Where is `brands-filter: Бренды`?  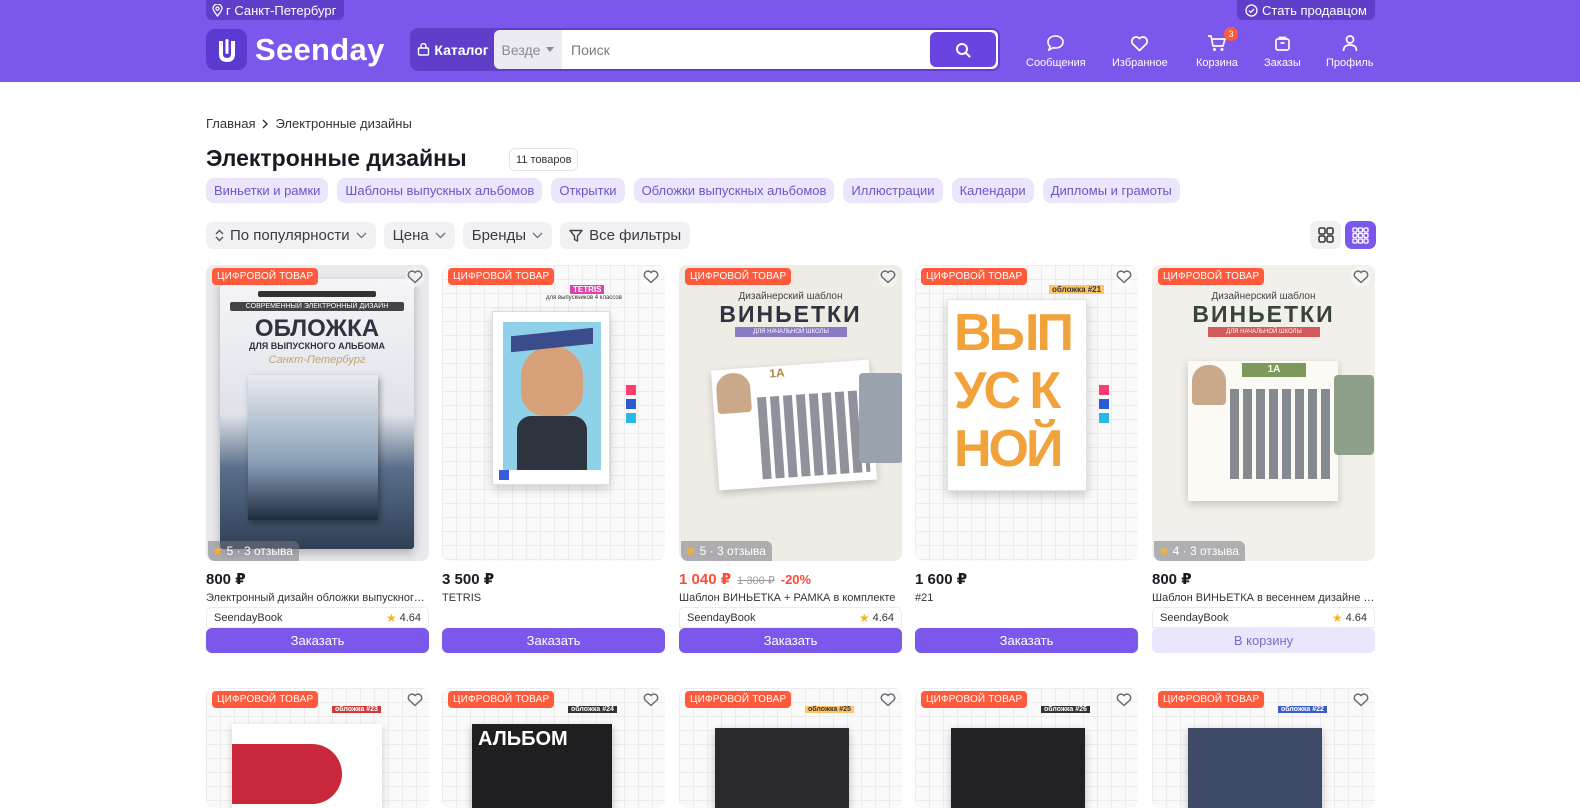
brands-filter: Бренды is located at coordinates (507, 235).